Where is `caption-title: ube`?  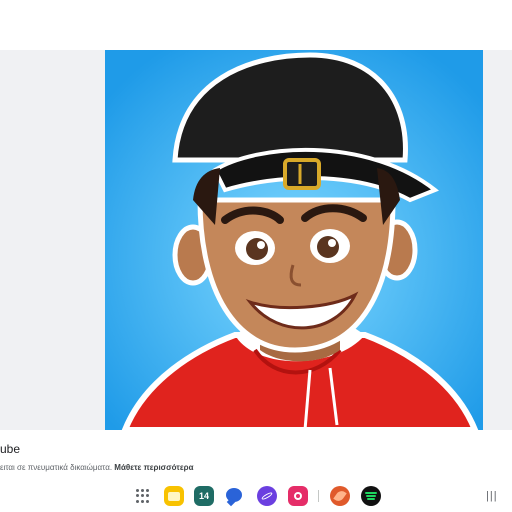
caption-title: ube is located at coordinates (10, 449).